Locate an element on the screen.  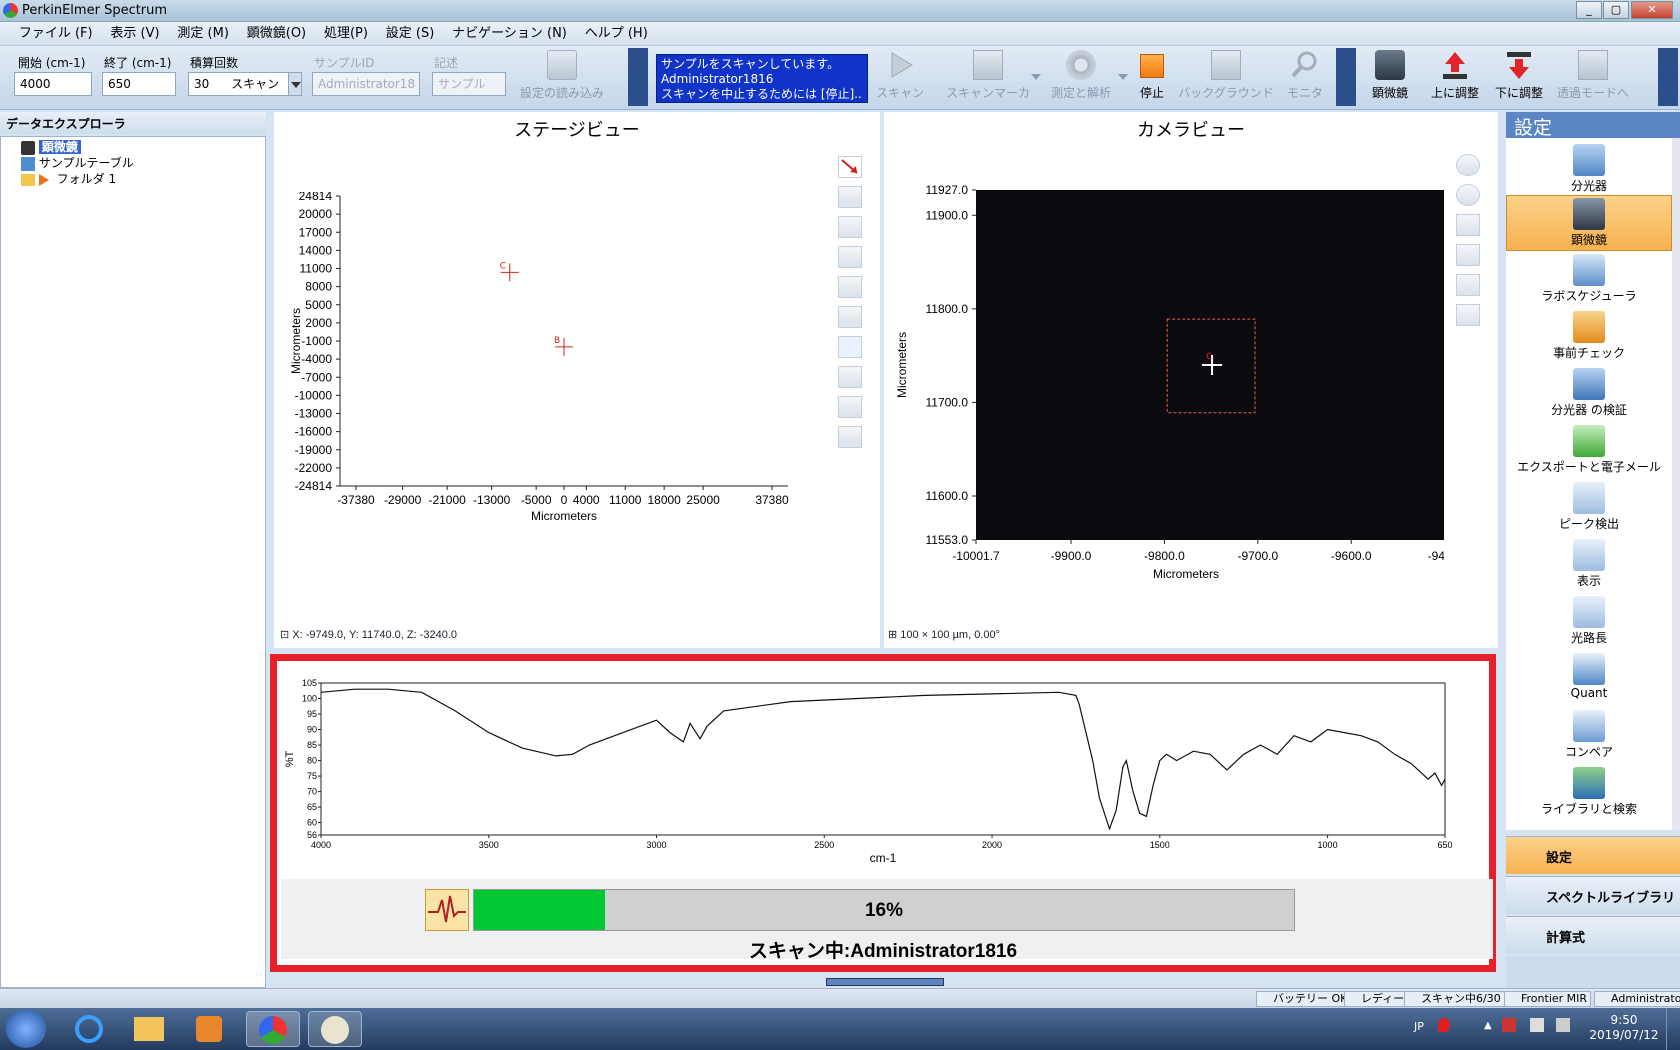
nav-overflow is located at coordinates (1593, 972).